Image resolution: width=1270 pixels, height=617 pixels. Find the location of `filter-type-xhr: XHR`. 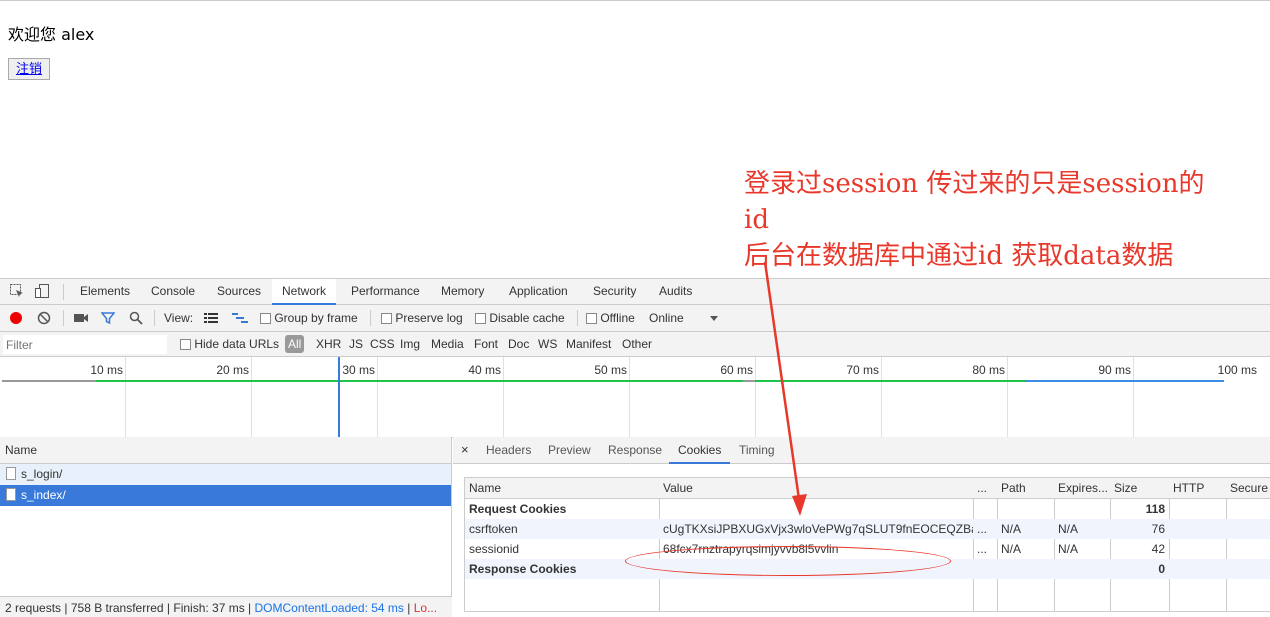

filter-type-xhr: XHR is located at coordinates (328, 344).